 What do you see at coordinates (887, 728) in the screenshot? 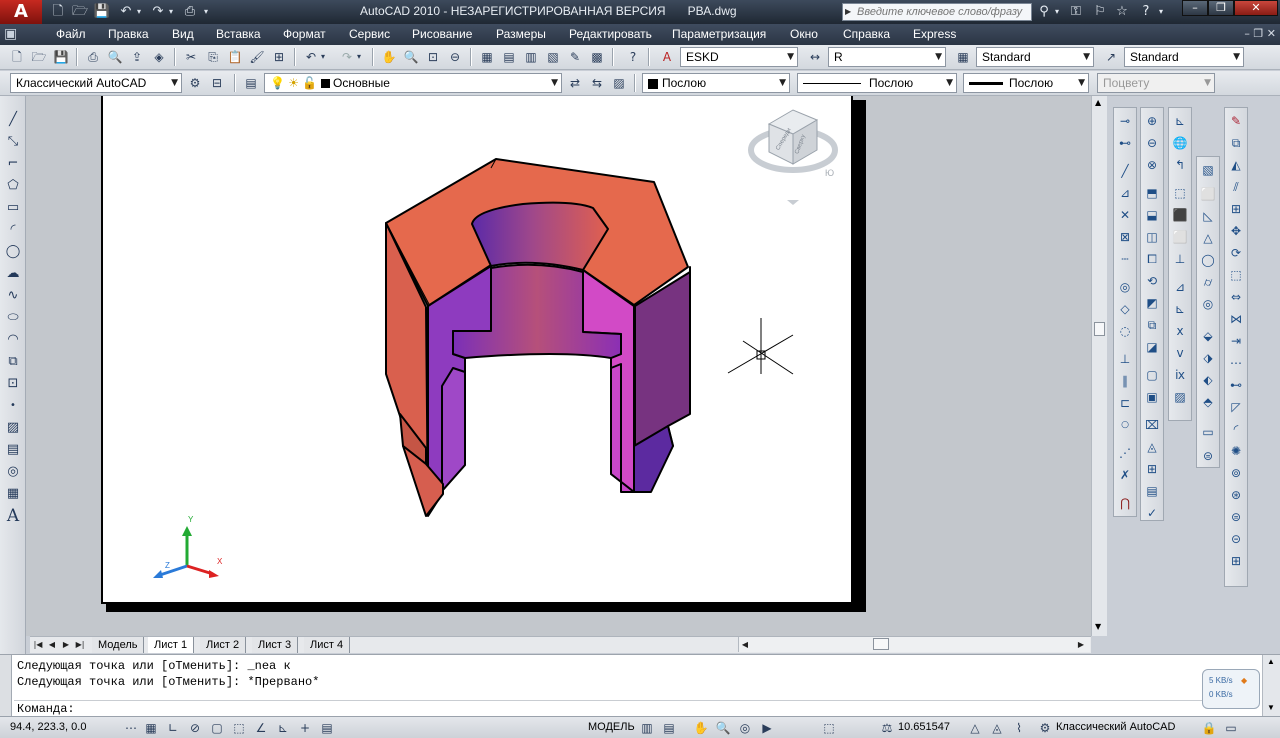
I see `annotation-scale-icon: ⚖` at bounding box center [887, 728].